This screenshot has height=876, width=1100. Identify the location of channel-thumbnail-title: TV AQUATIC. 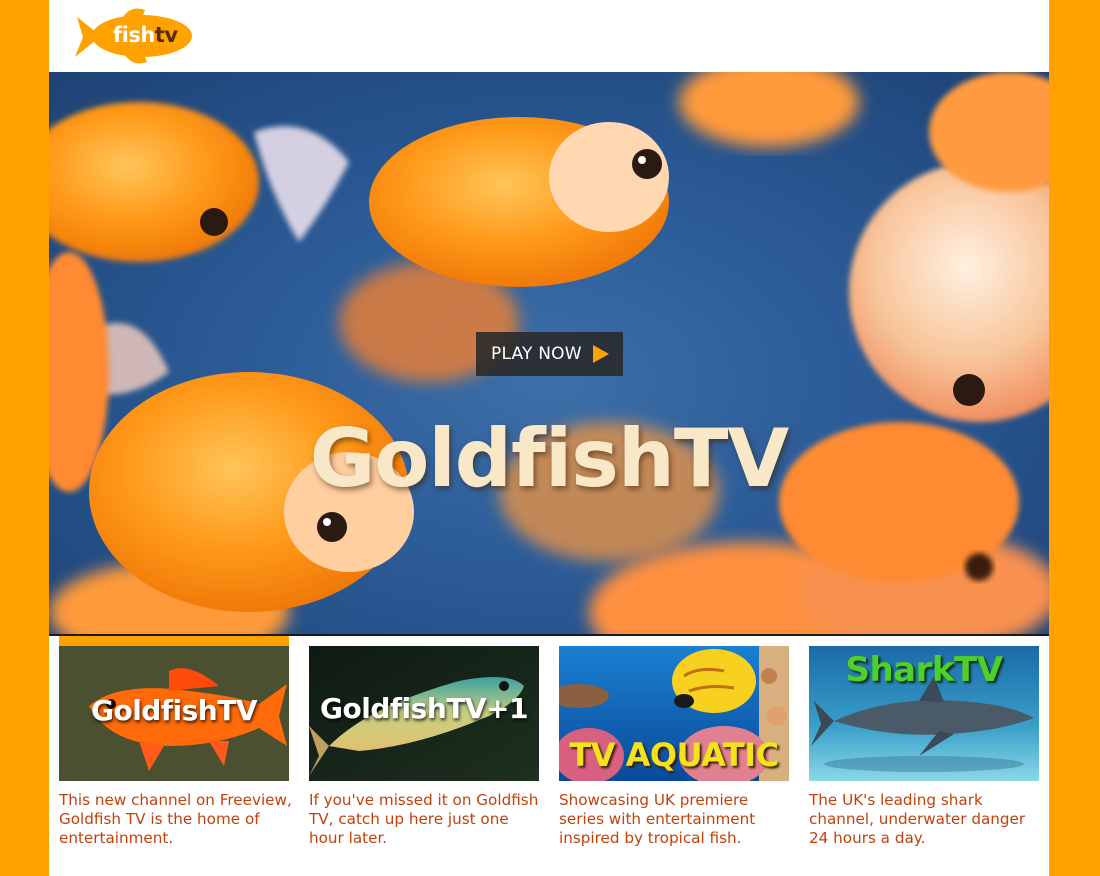
(674, 755).